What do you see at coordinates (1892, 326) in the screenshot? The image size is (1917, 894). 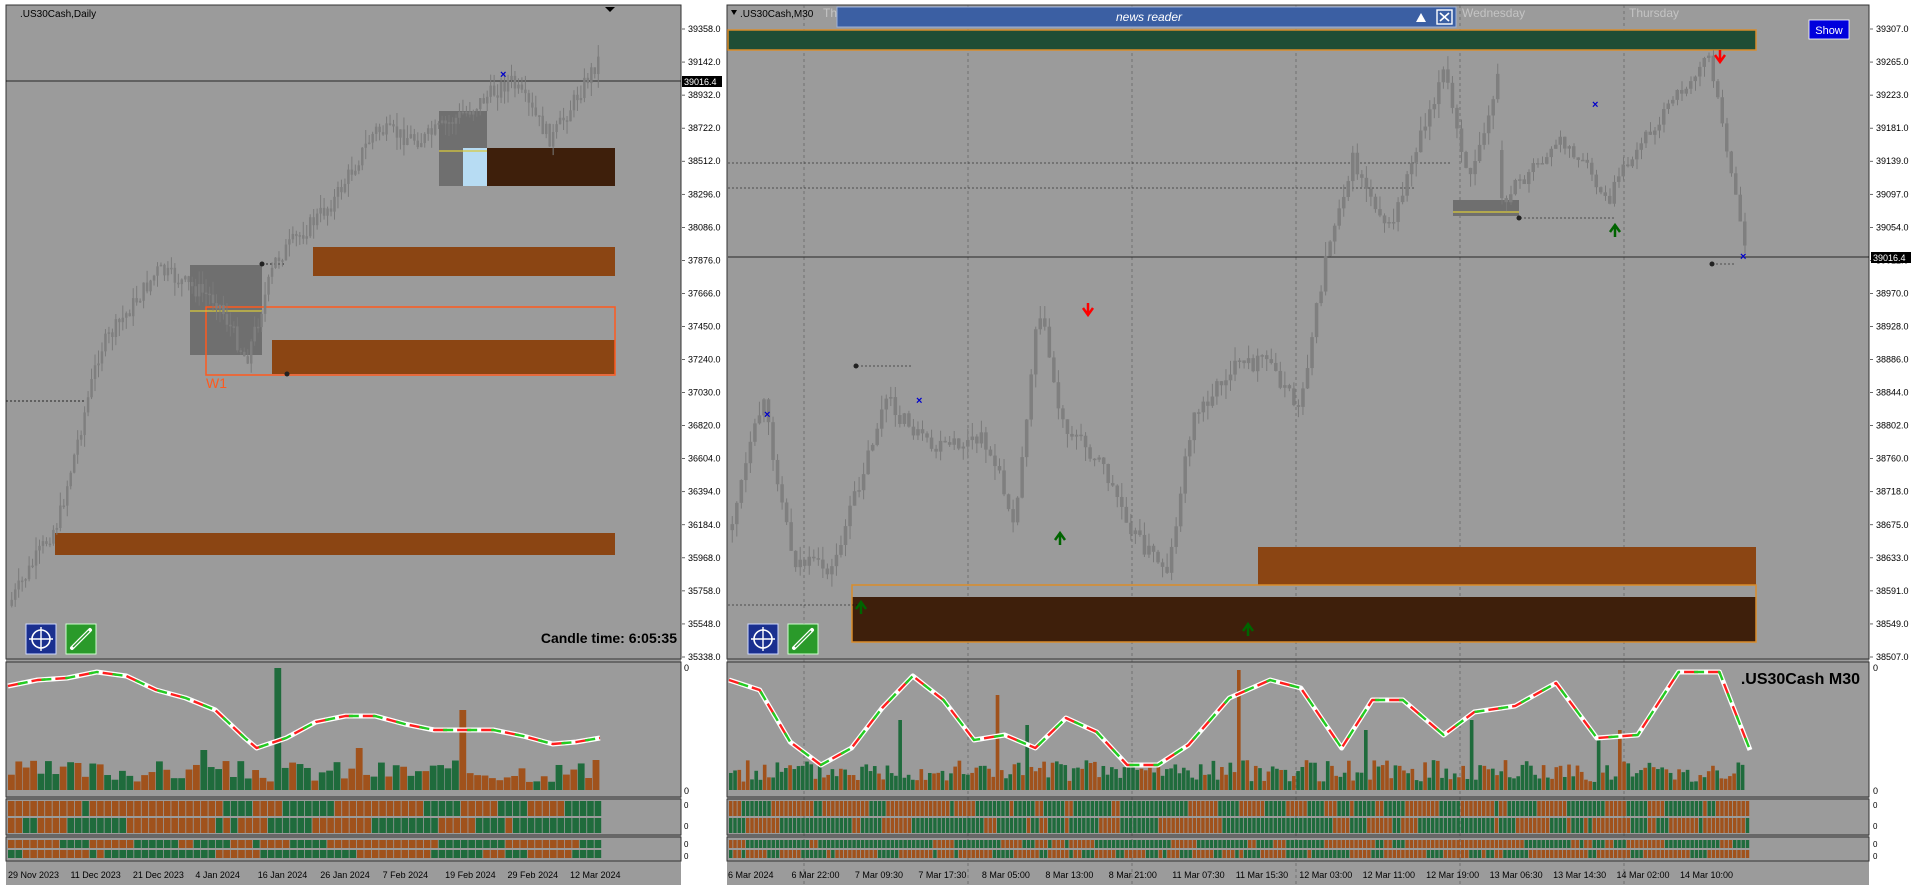 I see `price-level-label: 38928.0` at bounding box center [1892, 326].